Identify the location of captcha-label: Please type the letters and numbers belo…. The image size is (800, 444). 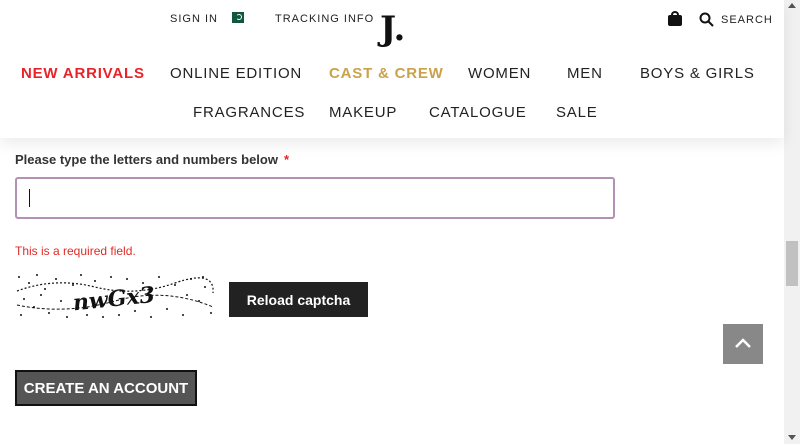
(152, 159).